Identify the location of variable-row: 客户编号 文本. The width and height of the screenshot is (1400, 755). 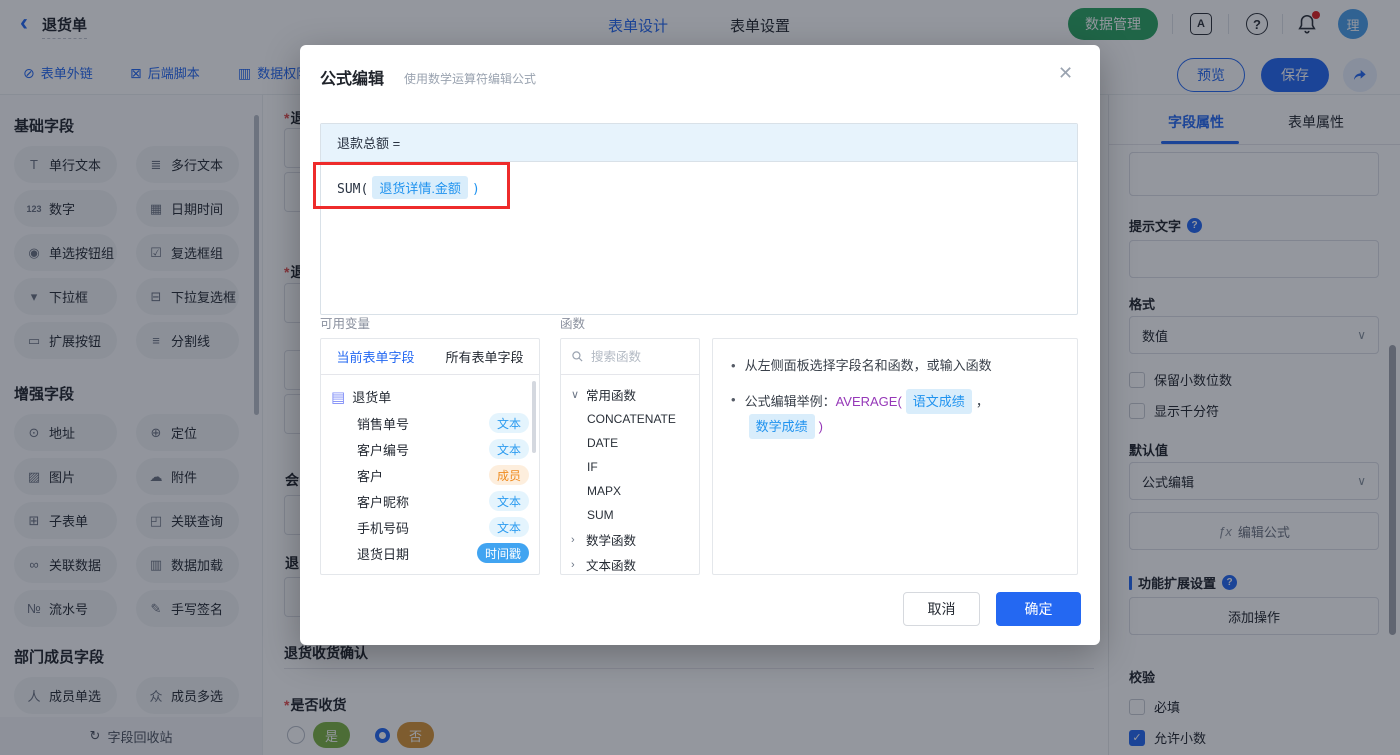
(430, 449).